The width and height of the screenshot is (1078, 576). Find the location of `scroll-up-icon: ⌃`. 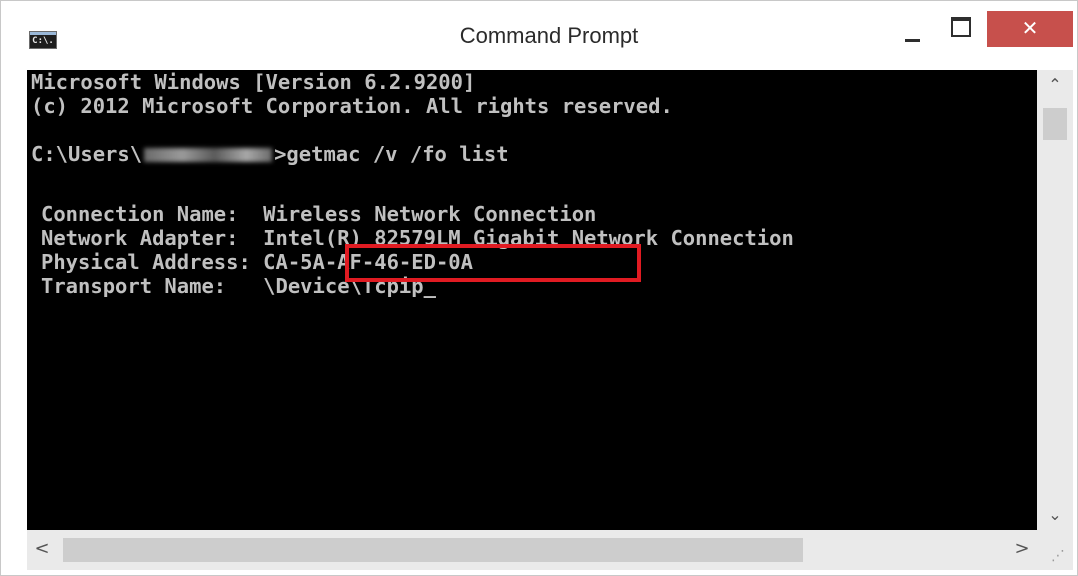

scroll-up-icon: ⌃ is located at coordinates (1055, 85).